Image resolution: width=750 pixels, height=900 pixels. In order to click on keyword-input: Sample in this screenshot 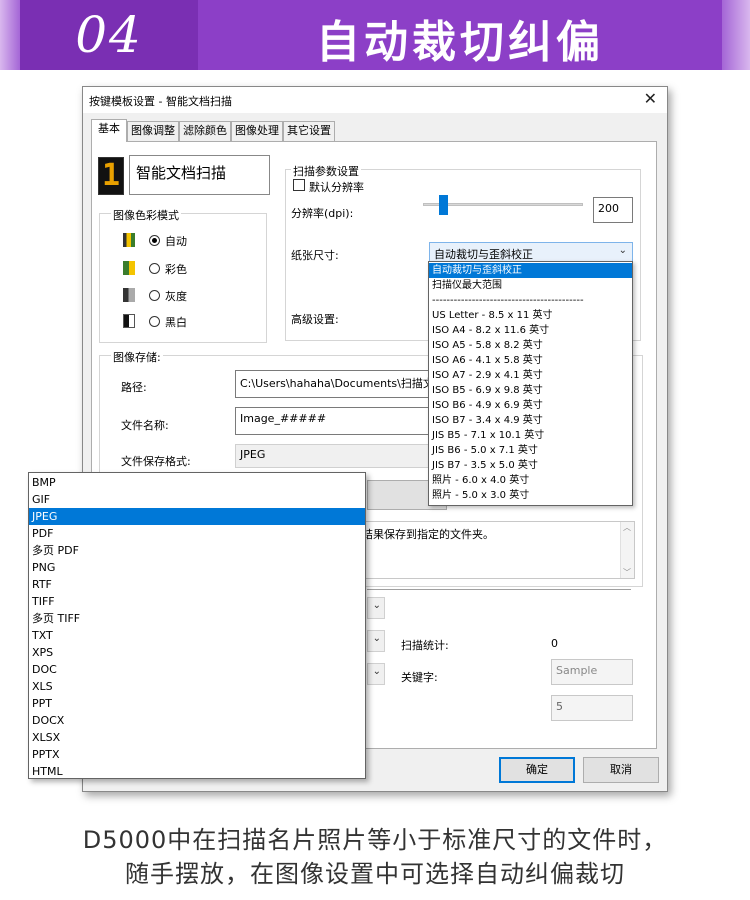, I will do `click(592, 672)`.